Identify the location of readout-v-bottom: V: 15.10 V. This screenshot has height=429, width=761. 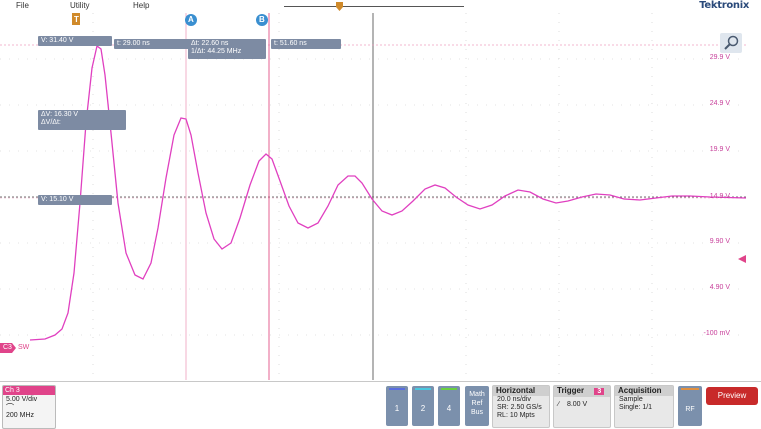
(75, 200).